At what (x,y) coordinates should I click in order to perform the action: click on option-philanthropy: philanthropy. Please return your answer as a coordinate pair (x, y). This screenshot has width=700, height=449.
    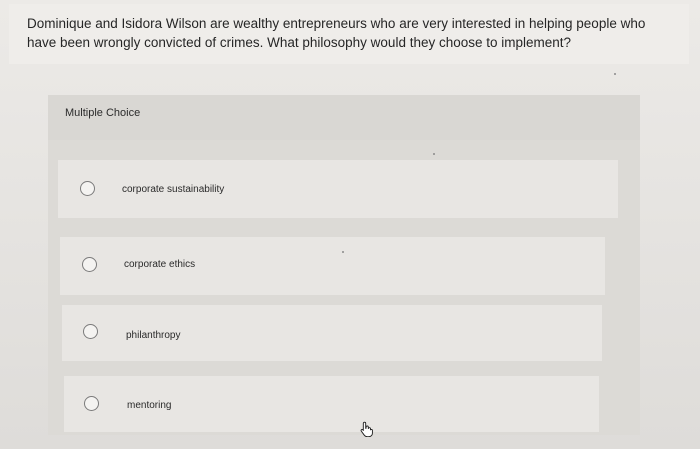
    Looking at the image, I should click on (332, 333).